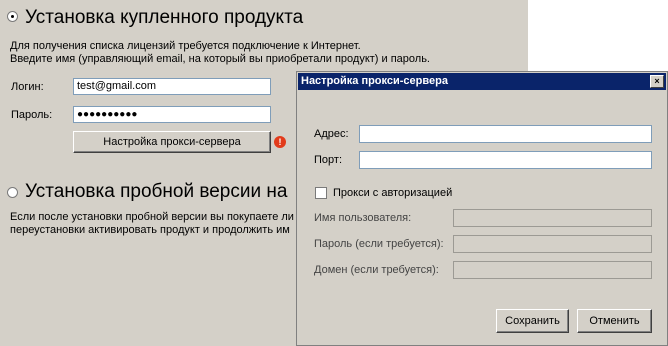  What do you see at coordinates (374, 81) in the screenshot?
I see `dialog-title: Настройка прокси-сервера` at bounding box center [374, 81].